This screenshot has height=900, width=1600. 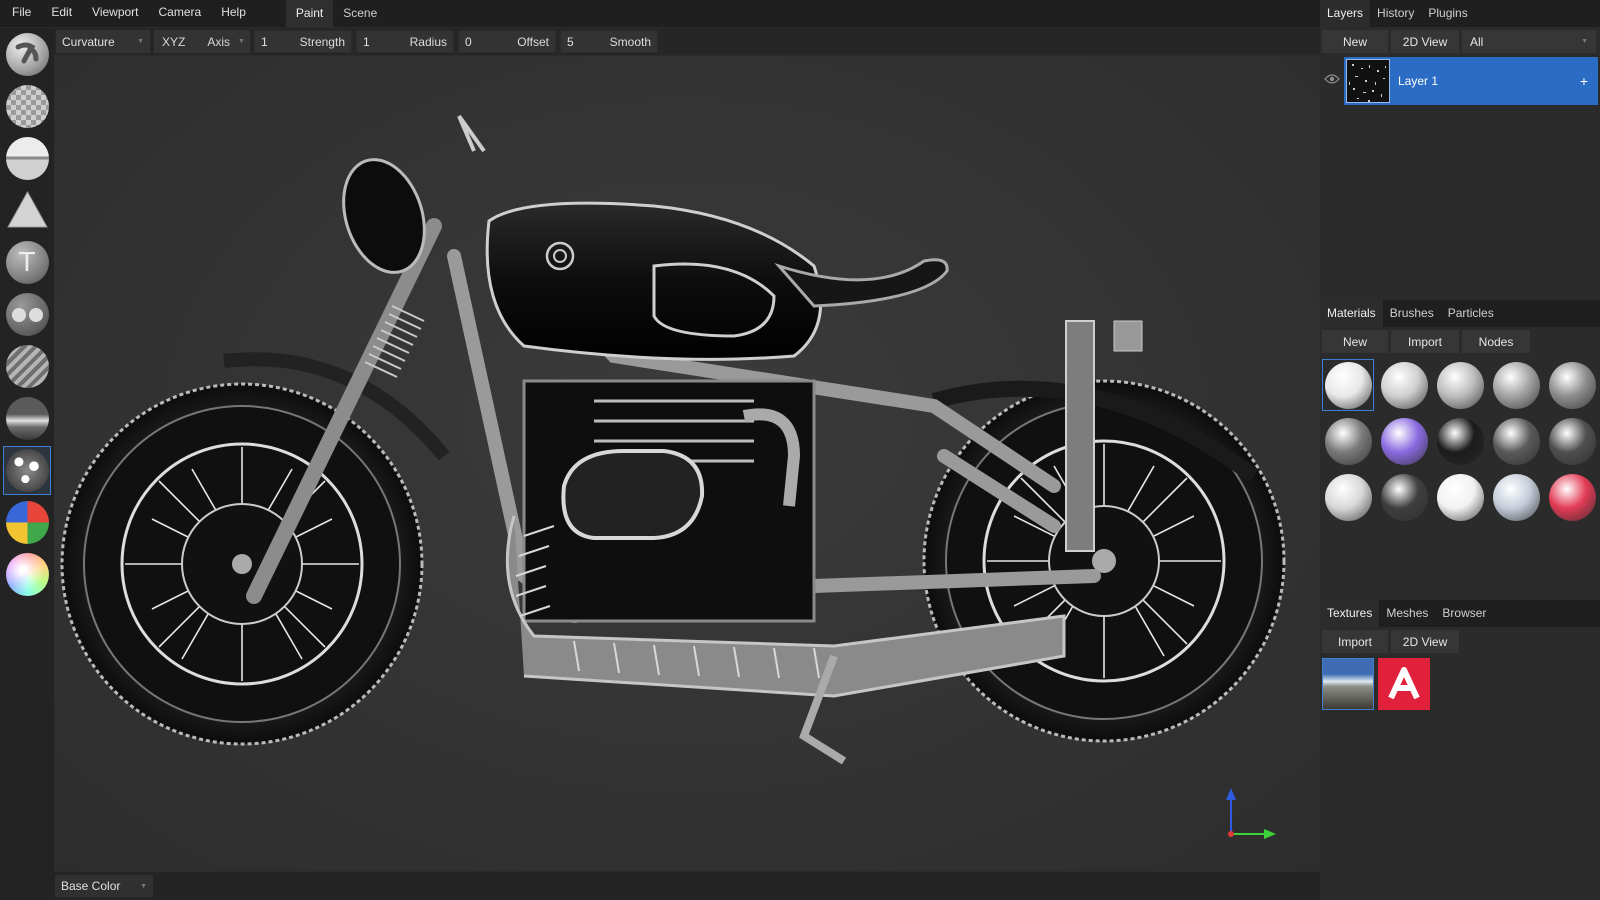 What do you see at coordinates (27, 470) in the screenshot?
I see `tool-particle` at bounding box center [27, 470].